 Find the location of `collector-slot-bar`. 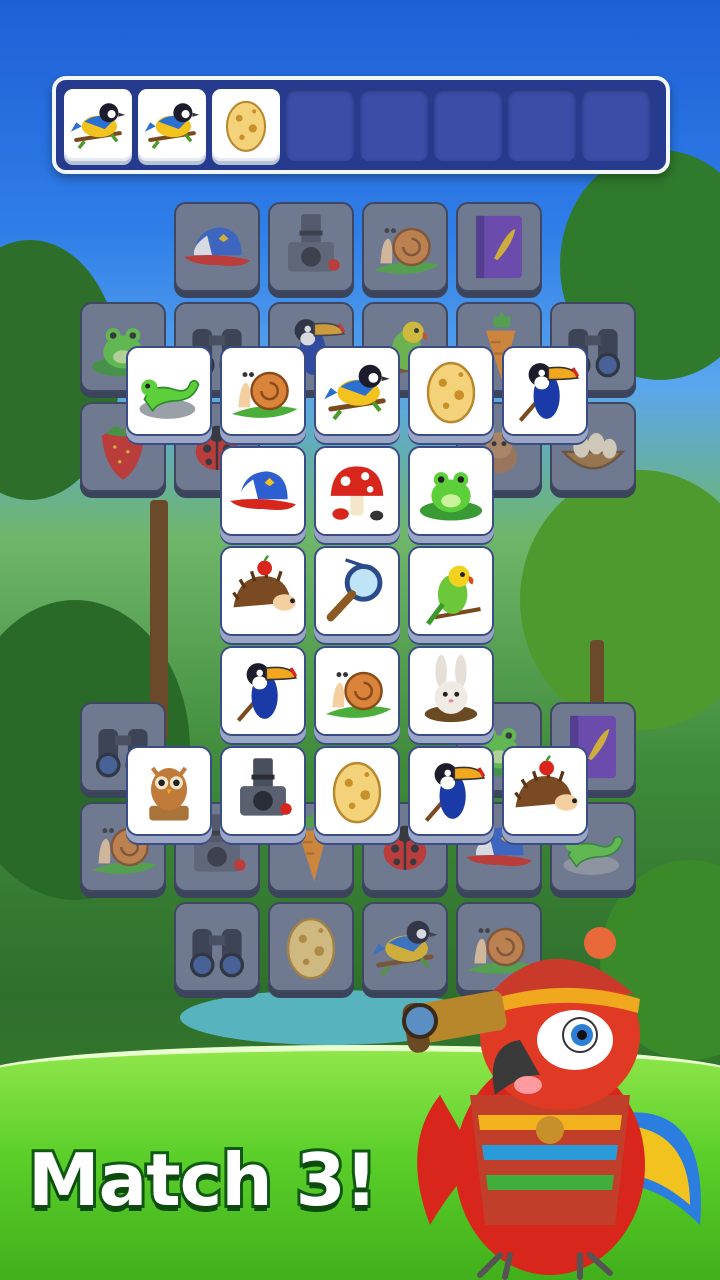

collector-slot-bar is located at coordinates (361, 125).